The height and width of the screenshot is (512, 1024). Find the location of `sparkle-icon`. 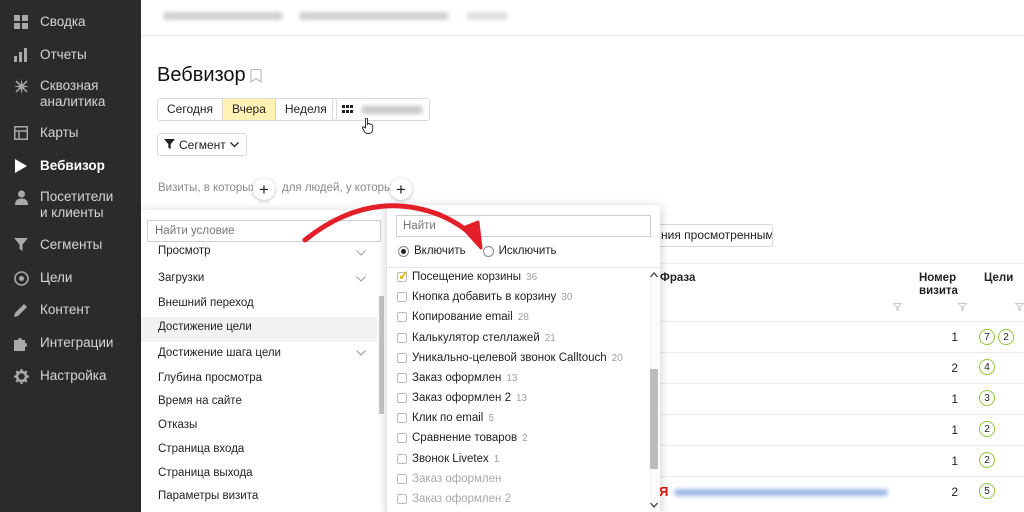

sparkle-icon is located at coordinates (21, 86).